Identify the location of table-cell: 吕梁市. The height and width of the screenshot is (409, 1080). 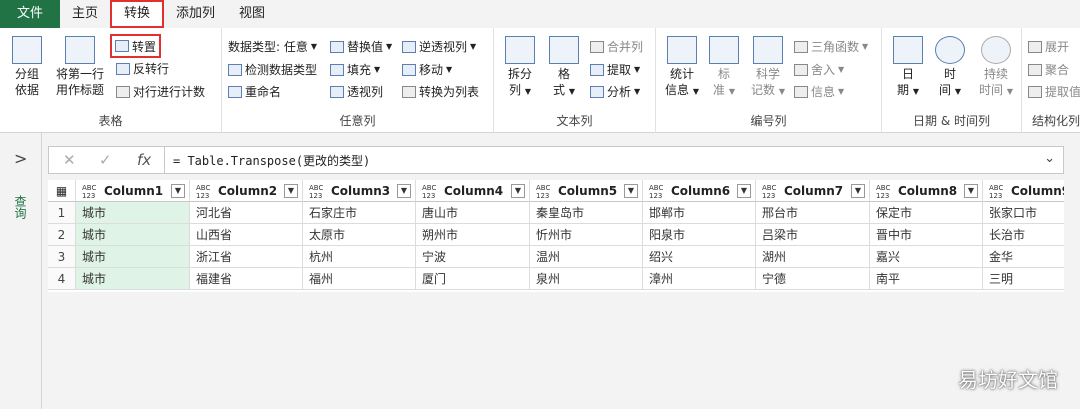
(813, 235).